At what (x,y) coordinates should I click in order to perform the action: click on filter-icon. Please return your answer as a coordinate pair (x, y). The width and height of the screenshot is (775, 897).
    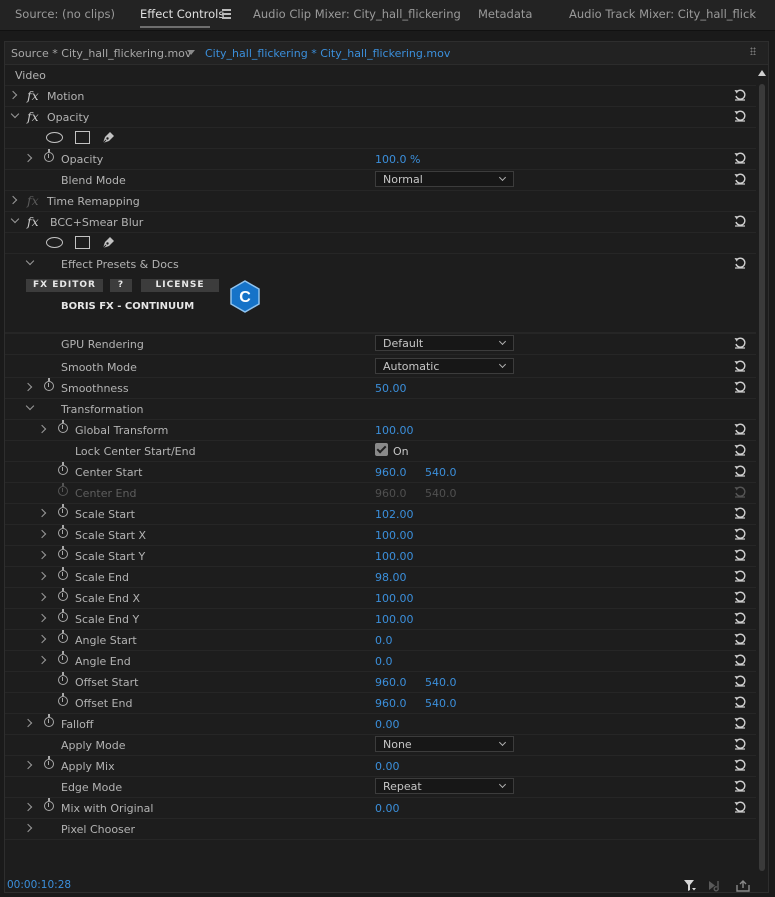
    Looking at the image, I should click on (690, 885).